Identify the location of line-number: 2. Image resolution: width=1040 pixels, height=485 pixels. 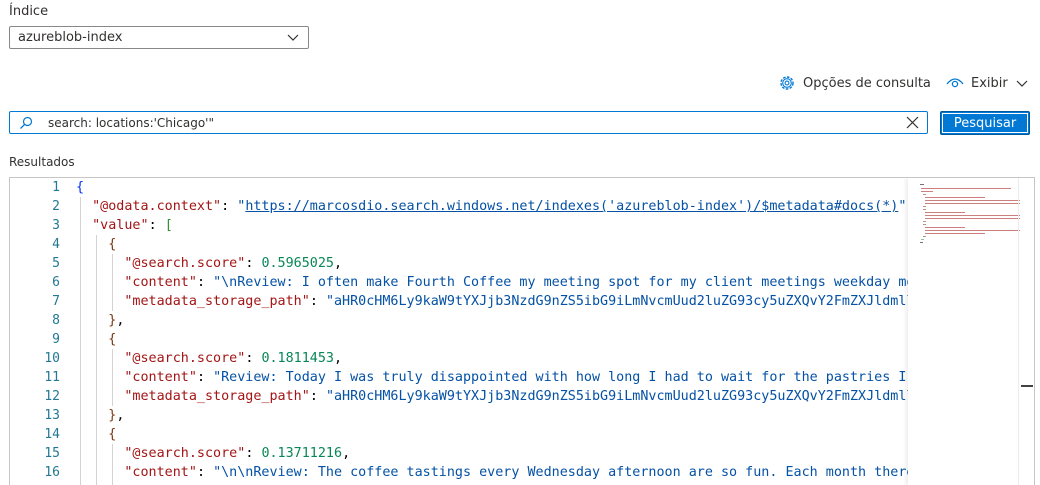
(56, 206).